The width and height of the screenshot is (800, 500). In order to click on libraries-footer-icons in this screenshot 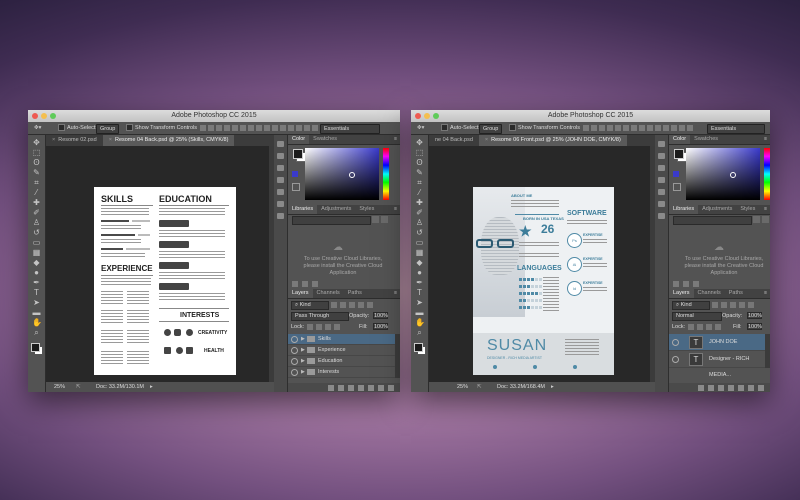, I will do `click(305, 284)`.